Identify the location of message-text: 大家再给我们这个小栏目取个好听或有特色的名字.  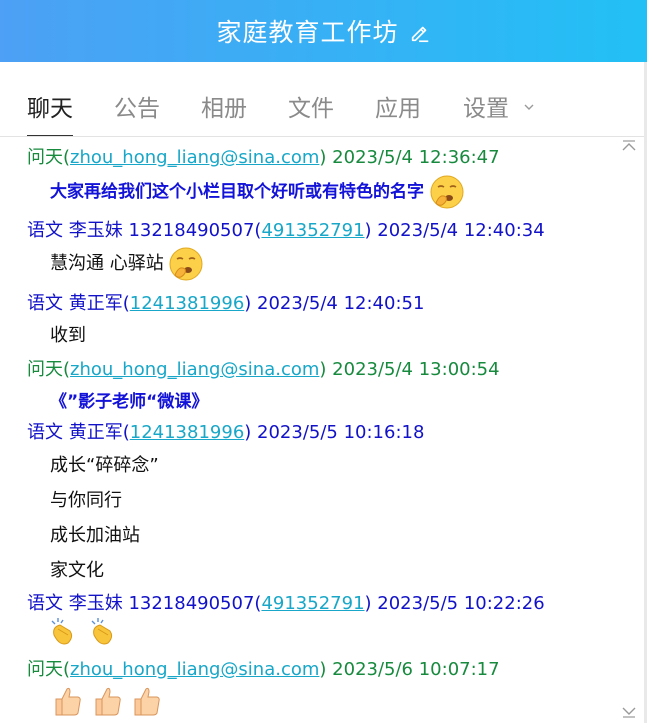
(237, 192).